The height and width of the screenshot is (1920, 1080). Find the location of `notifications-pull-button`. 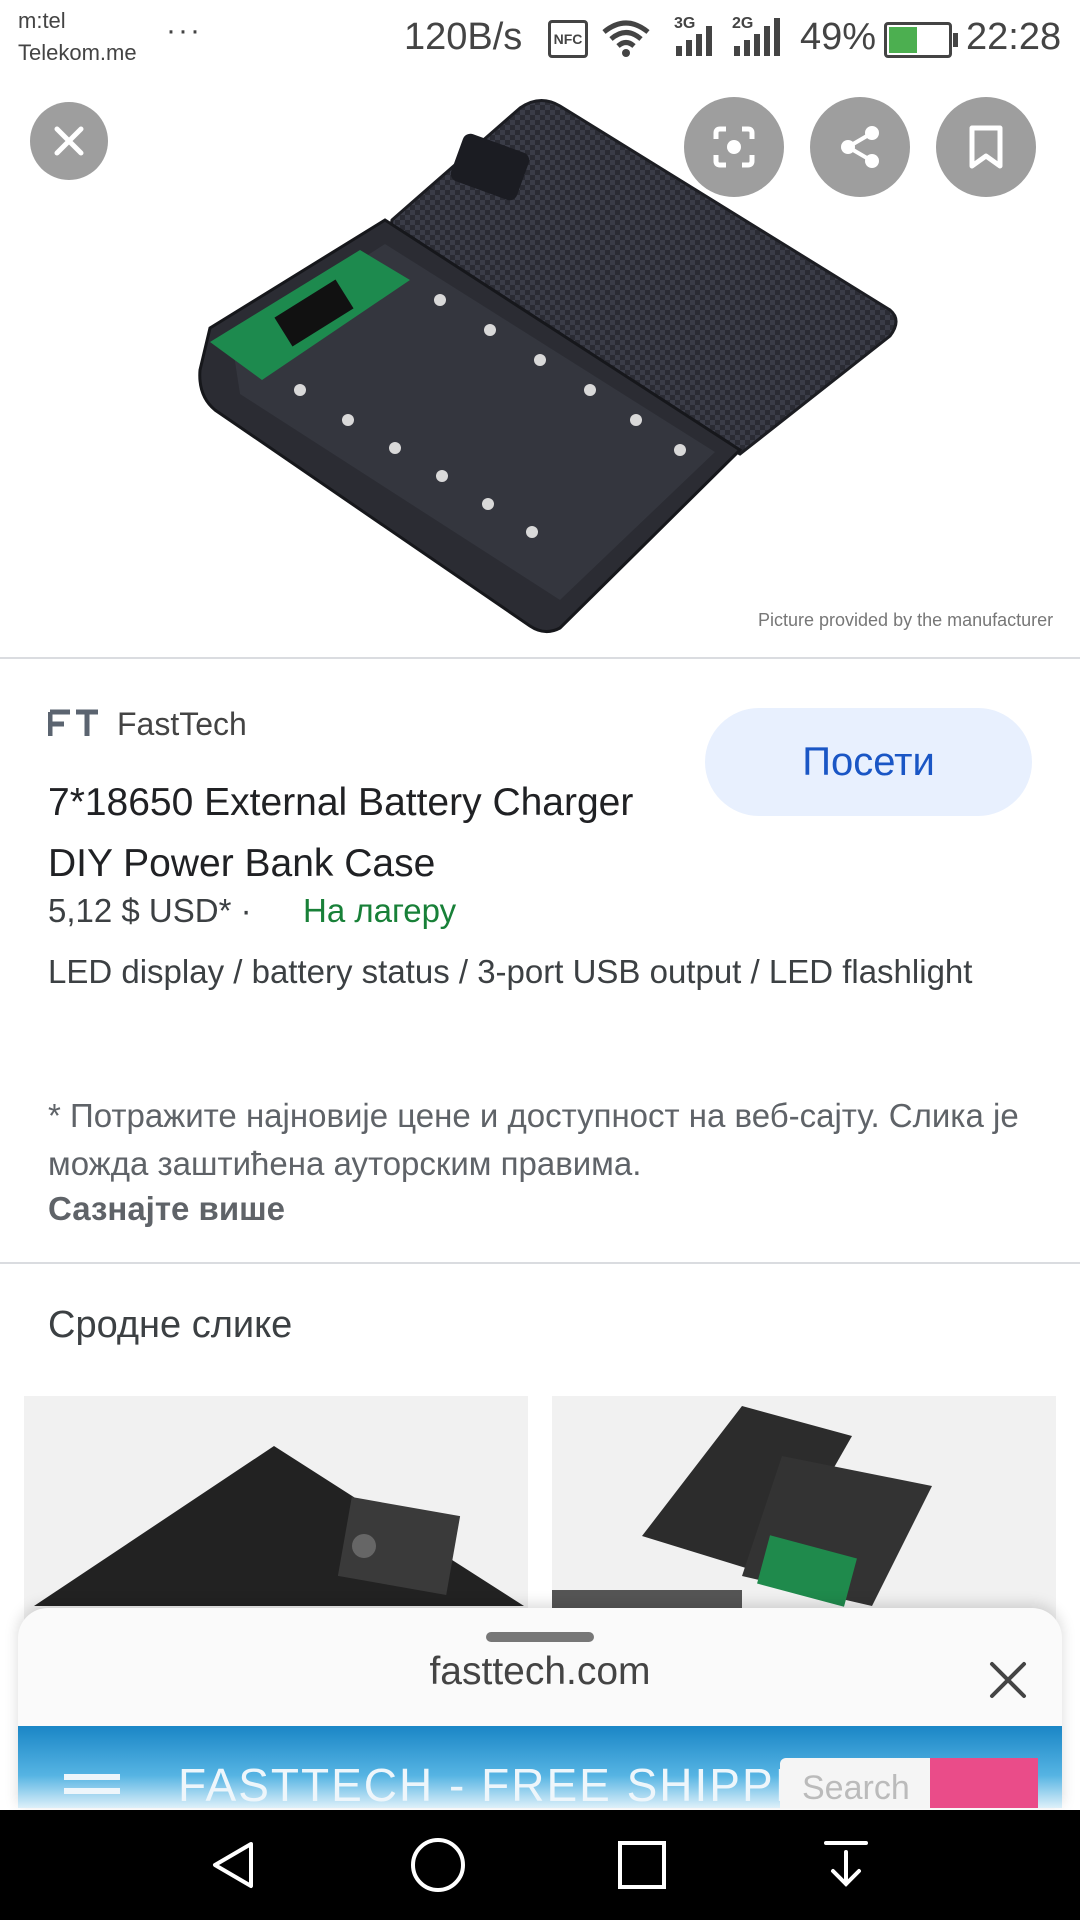

notifications-pull-button is located at coordinates (846, 1865).